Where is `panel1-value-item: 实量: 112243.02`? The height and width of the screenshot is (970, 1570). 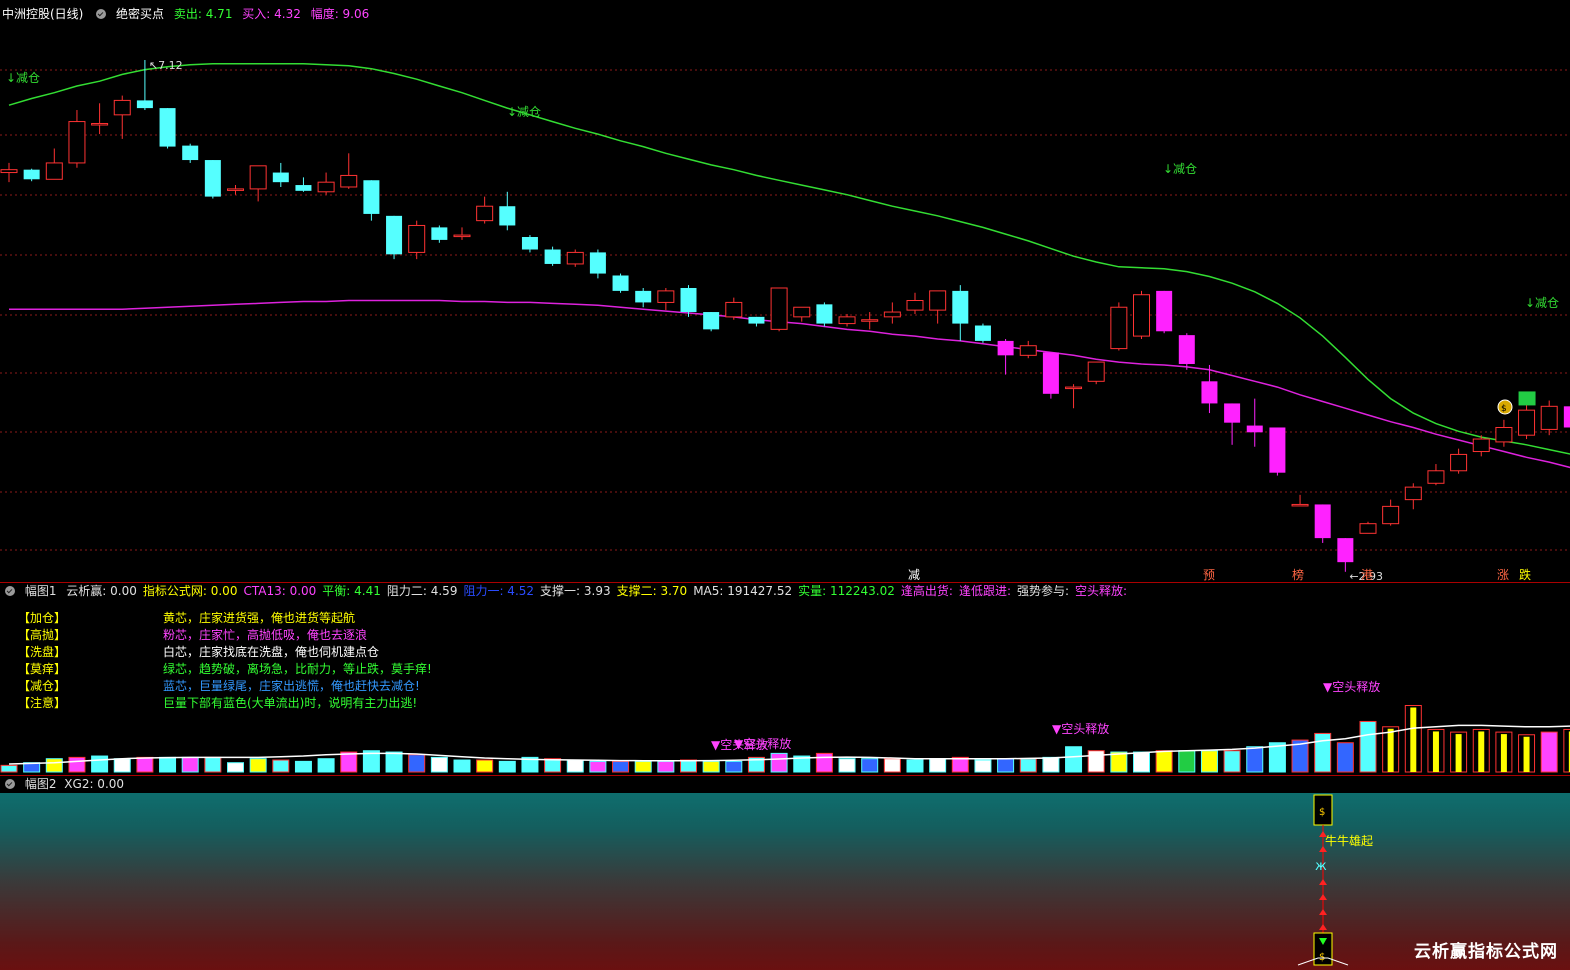 panel1-value-item: 实量: 112243.02 is located at coordinates (846, 591).